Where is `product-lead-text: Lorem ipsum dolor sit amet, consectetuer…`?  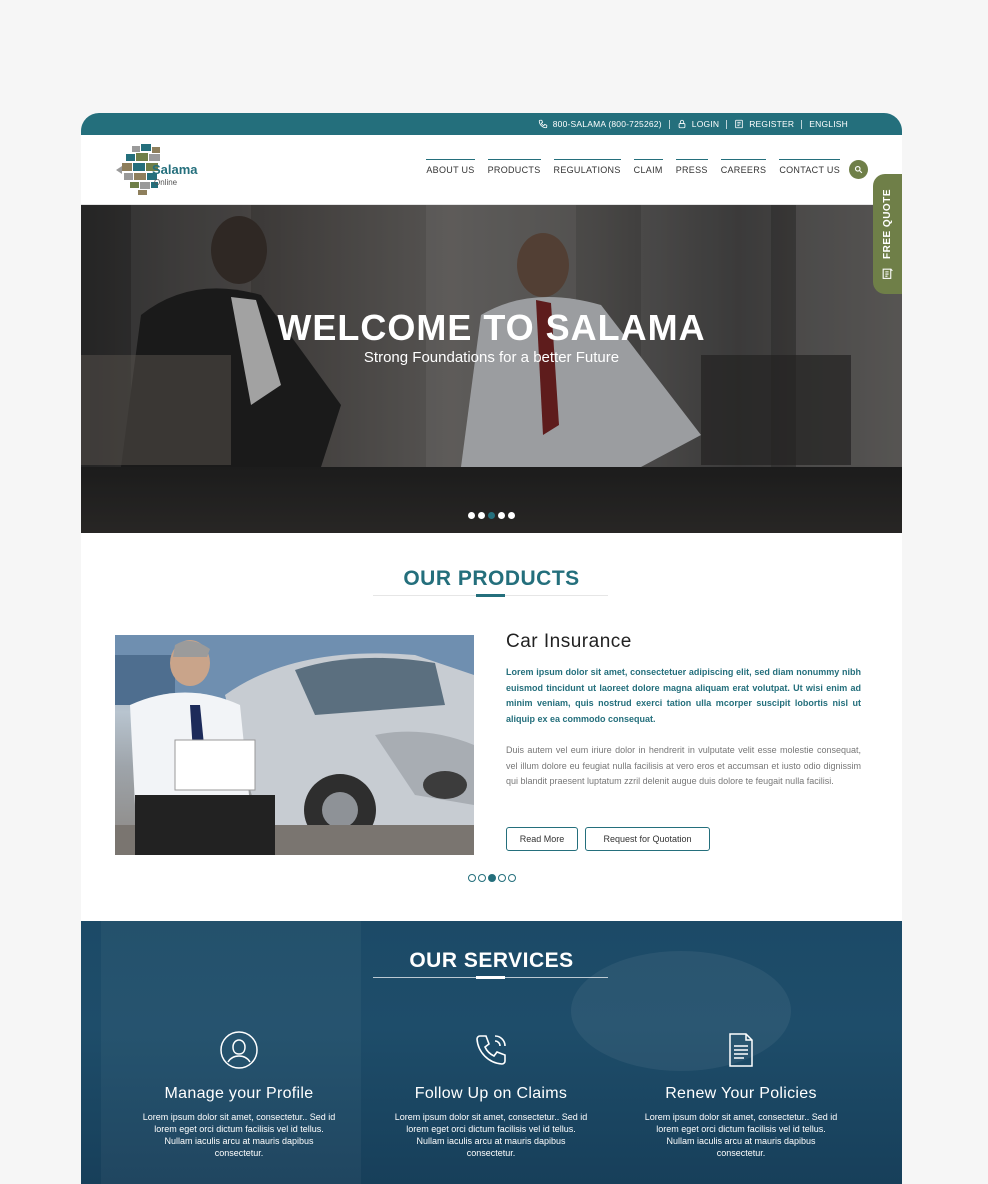
product-lead-text: Lorem ipsum dolor sit amet, consectetuer… is located at coordinates (683, 695).